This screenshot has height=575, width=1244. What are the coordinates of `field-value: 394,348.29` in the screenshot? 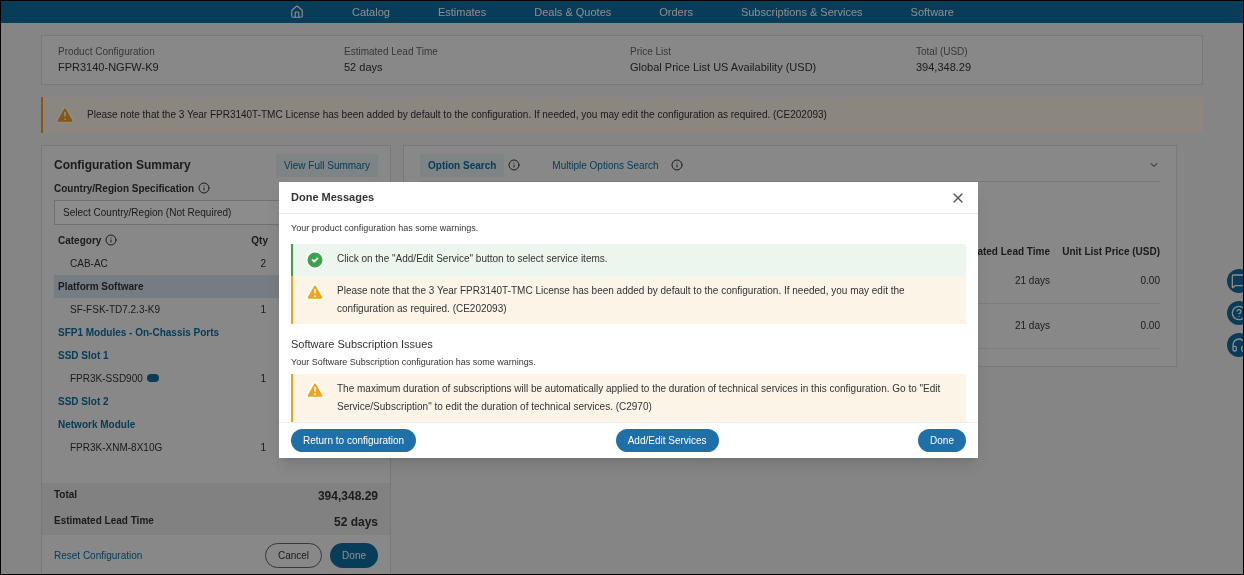 It's located at (944, 67).